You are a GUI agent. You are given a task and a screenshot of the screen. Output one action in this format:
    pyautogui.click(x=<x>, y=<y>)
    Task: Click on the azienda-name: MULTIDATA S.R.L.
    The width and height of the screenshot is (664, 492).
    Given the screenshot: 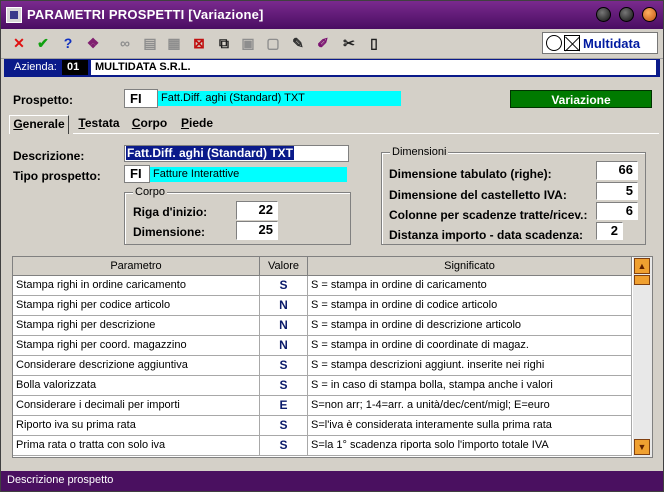 What is the action you would take?
    pyautogui.click(x=373, y=67)
    